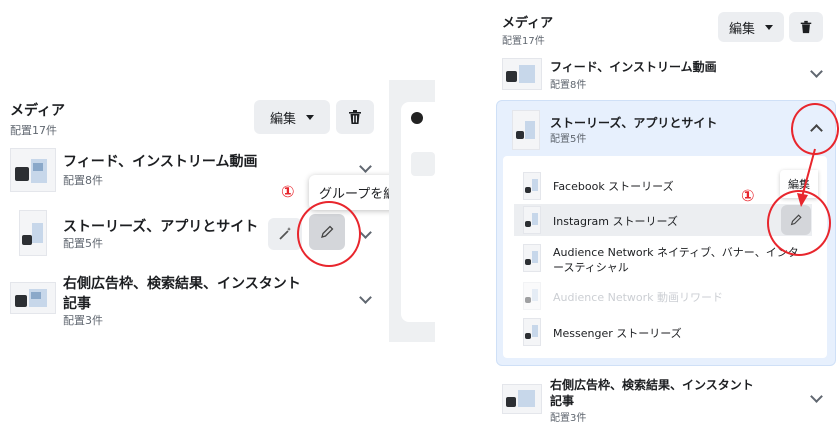 The height and width of the screenshot is (432, 840). Describe the element at coordinates (591, 267) in the screenshot. I see `subitem-label-line2: ースティシャル` at that location.